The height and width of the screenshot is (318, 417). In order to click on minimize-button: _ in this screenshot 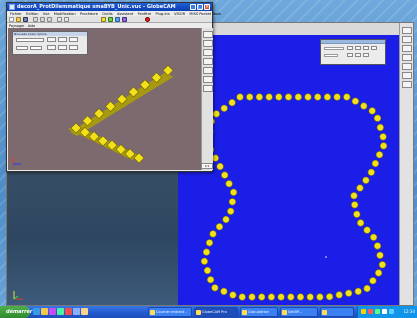, I will do `click(193, 7)`.